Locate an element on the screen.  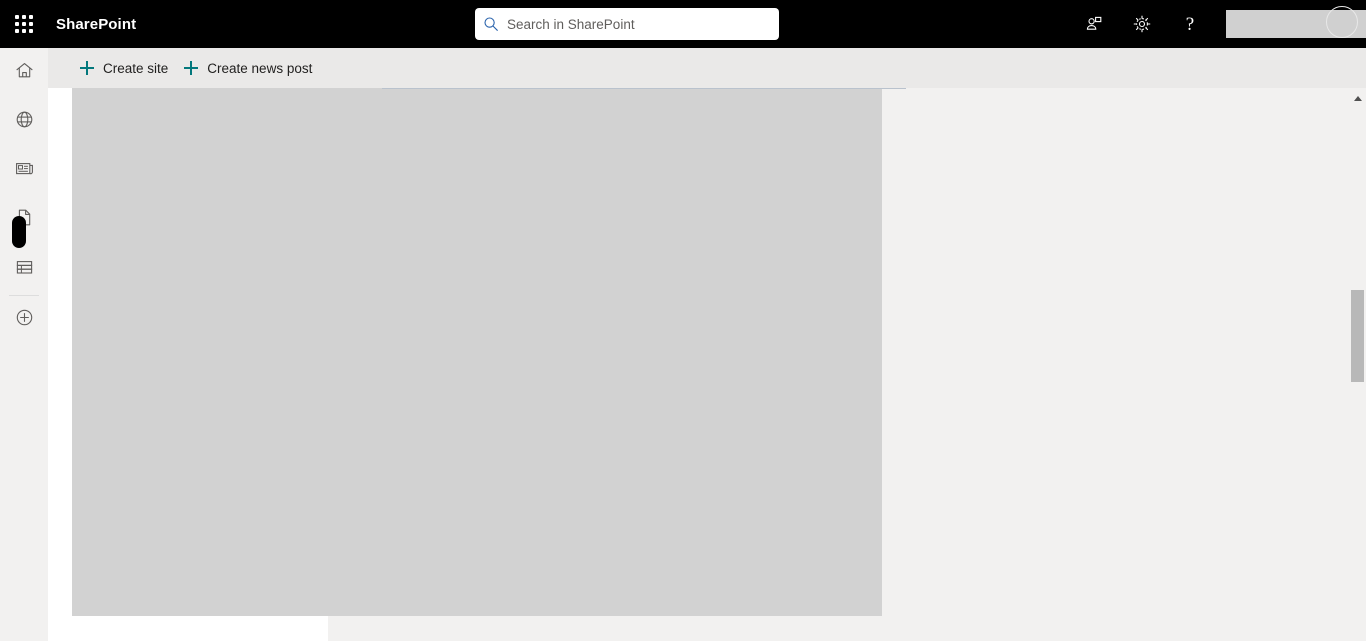
create-site-button: Create site is located at coordinates (124, 68).